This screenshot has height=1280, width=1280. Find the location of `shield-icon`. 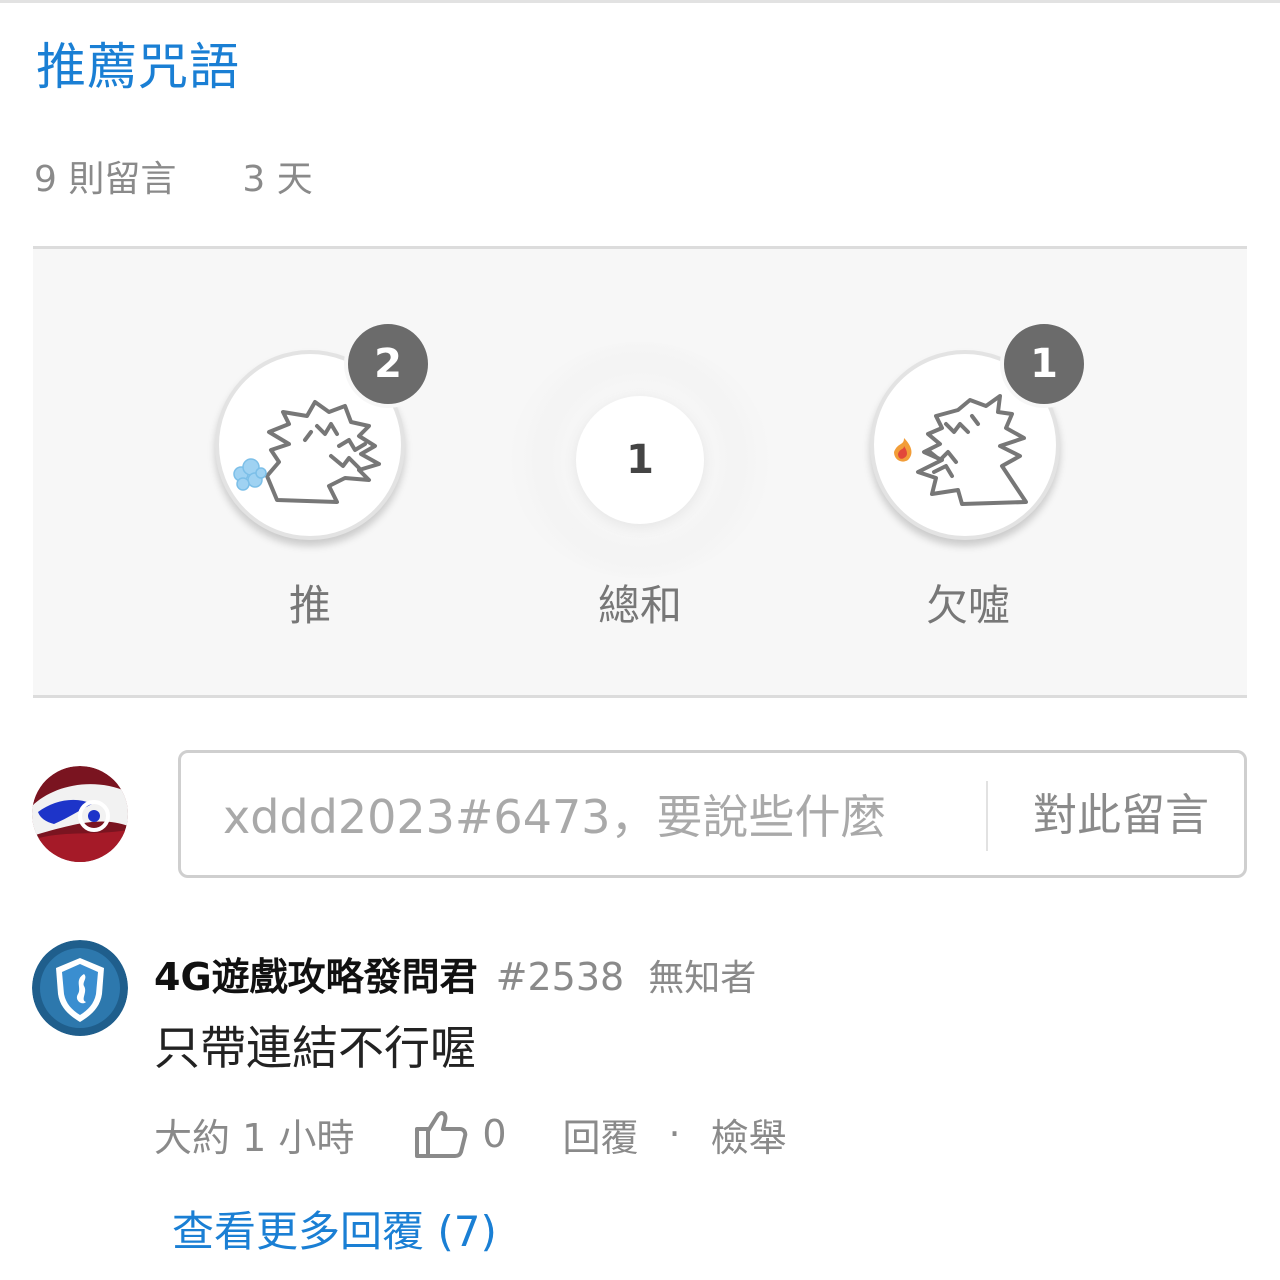

shield-icon is located at coordinates (80, 988).